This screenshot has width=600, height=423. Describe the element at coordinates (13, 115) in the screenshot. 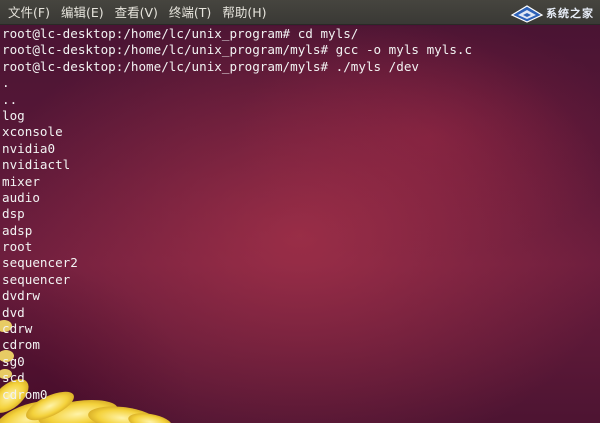

I see `terminal-line: log` at that location.